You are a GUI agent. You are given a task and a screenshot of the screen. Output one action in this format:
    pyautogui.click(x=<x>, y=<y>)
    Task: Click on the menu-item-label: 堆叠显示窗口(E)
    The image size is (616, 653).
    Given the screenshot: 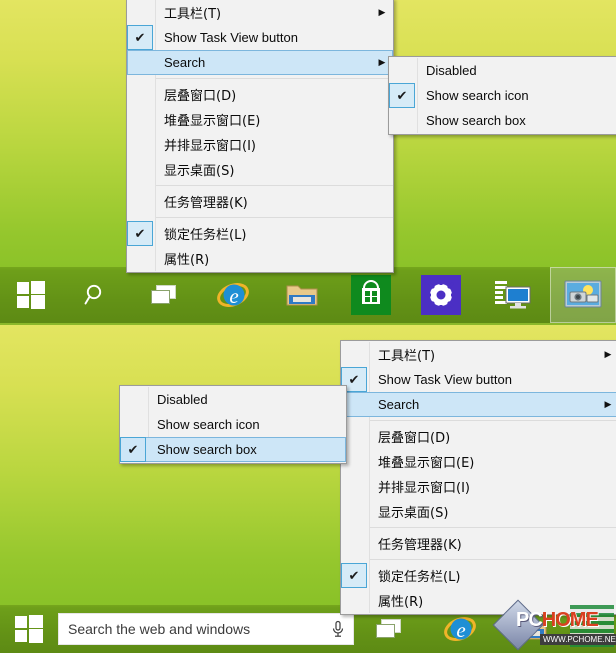 What is the action you would take?
    pyautogui.click(x=426, y=463)
    